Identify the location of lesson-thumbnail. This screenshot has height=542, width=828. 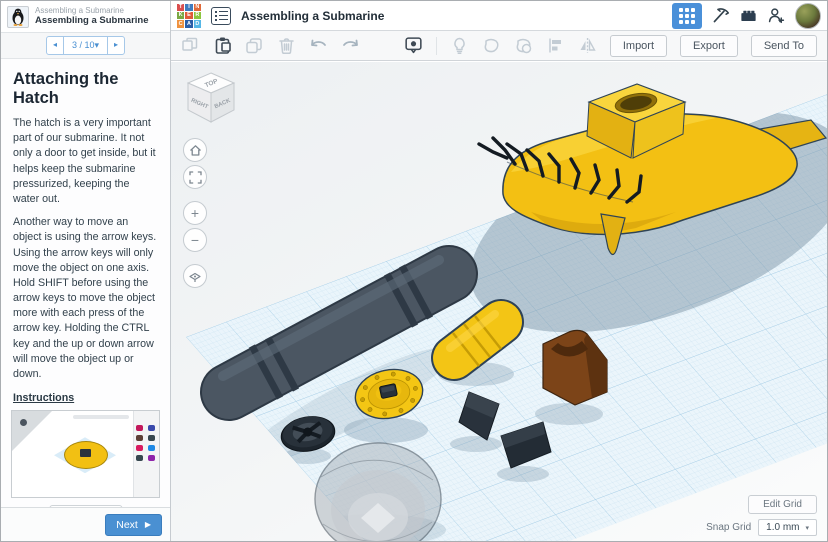
(85, 454).